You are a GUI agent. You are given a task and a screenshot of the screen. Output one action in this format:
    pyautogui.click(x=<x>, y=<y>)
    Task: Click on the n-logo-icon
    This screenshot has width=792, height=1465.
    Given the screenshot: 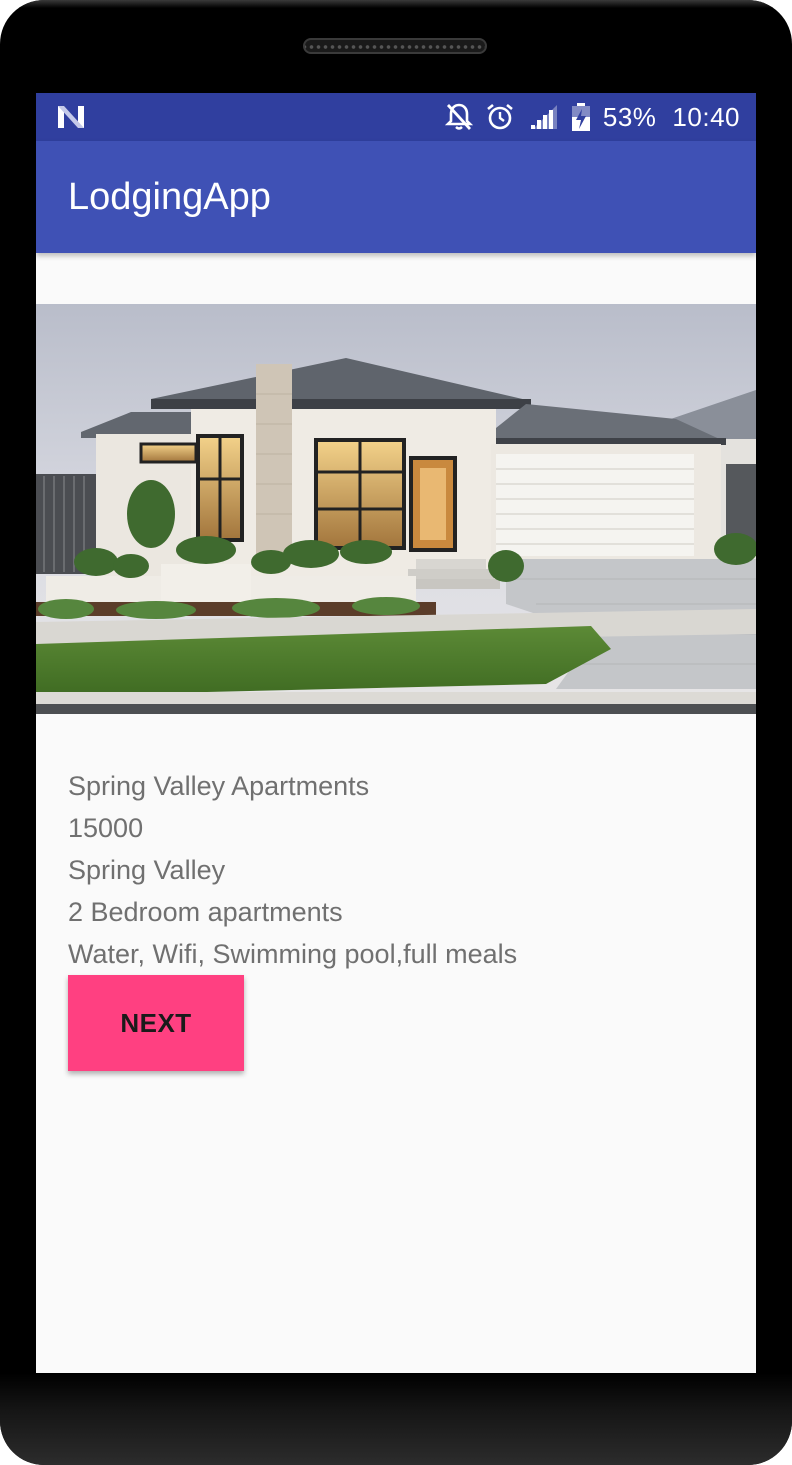 What is the action you would take?
    pyautogui.click(x=71, y=117)
    